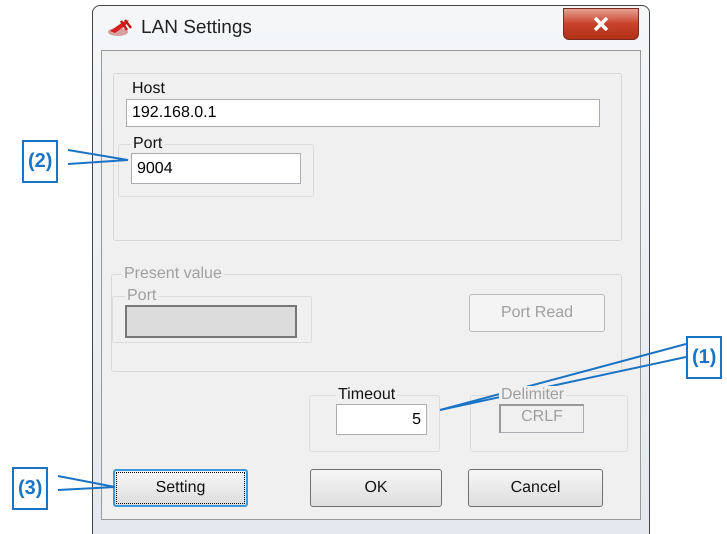 This screenshot has height=534, width=727. Describe the element at coordinates (704, 357) in the screenshot. I see `callout-label: (1)` at that location.